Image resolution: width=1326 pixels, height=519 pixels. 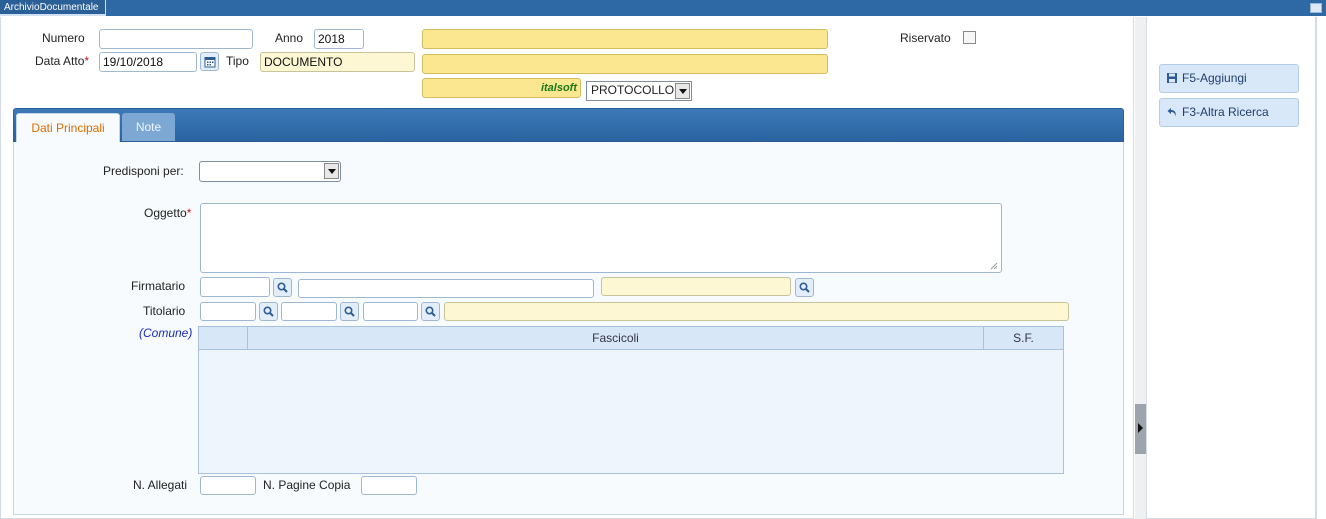 I want to click on numero-label: Numero, so click(x=63, y=38).